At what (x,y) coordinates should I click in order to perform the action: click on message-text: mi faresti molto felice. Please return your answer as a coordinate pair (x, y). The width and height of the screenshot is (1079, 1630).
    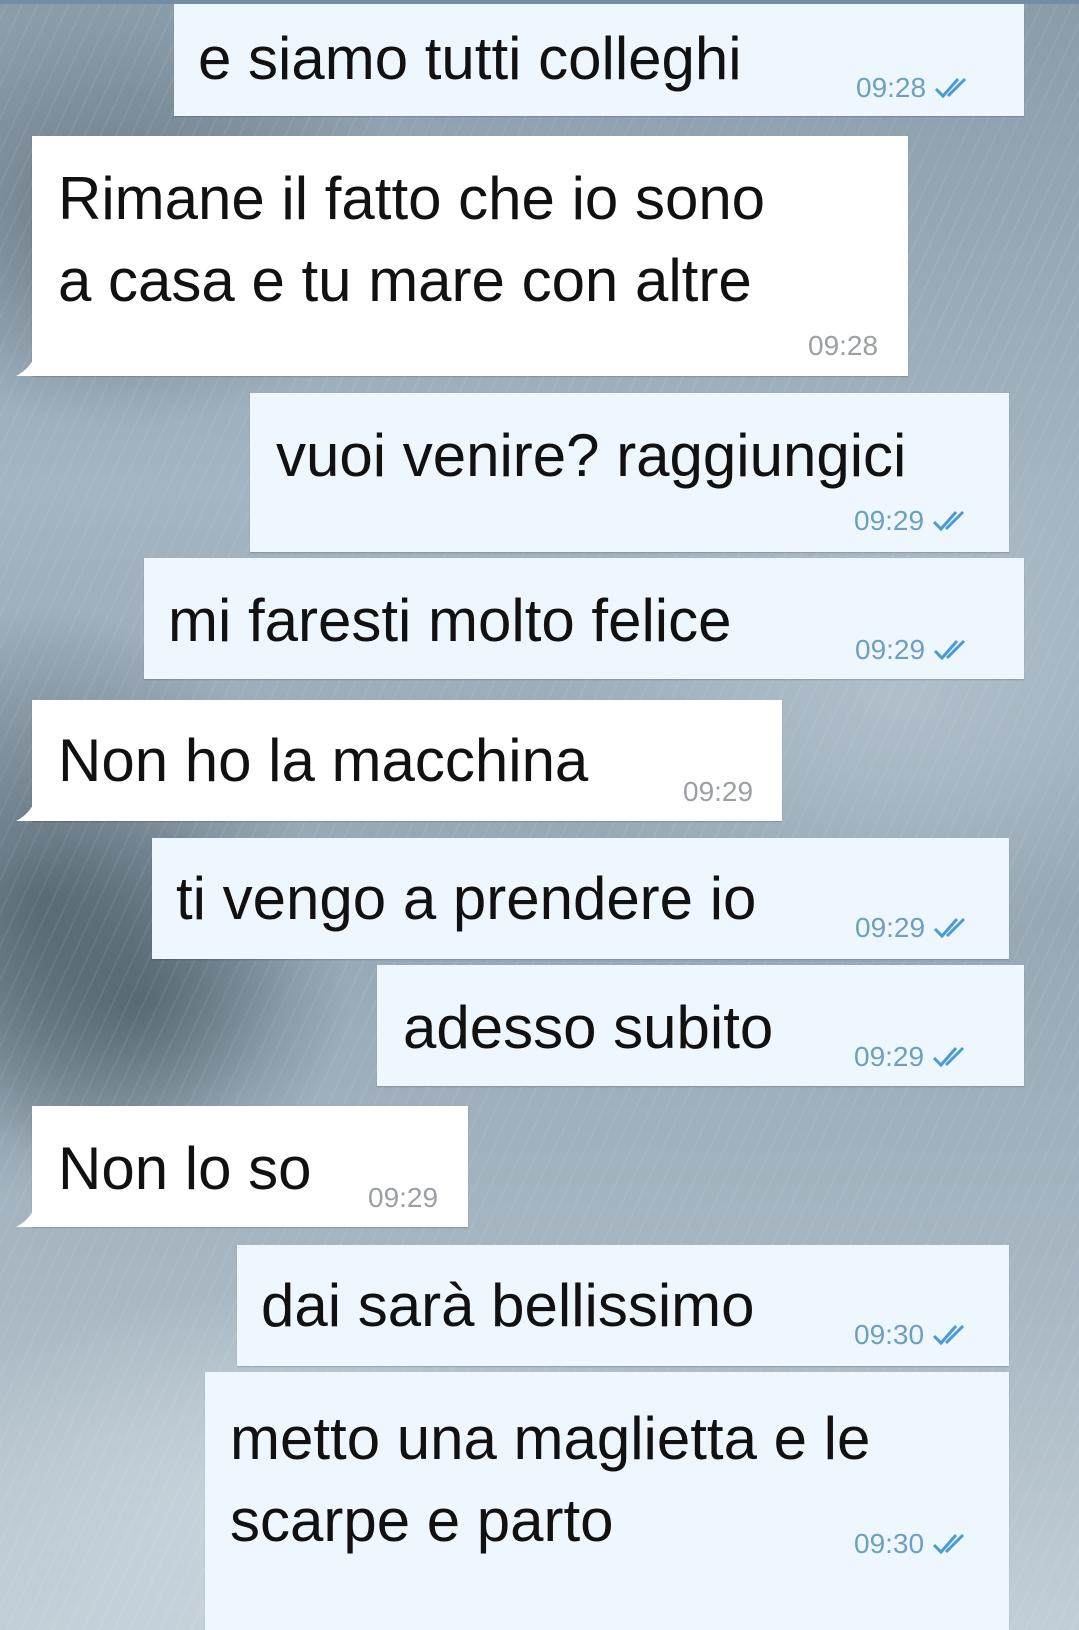
    Looking at the image, I should click on (450, 620).